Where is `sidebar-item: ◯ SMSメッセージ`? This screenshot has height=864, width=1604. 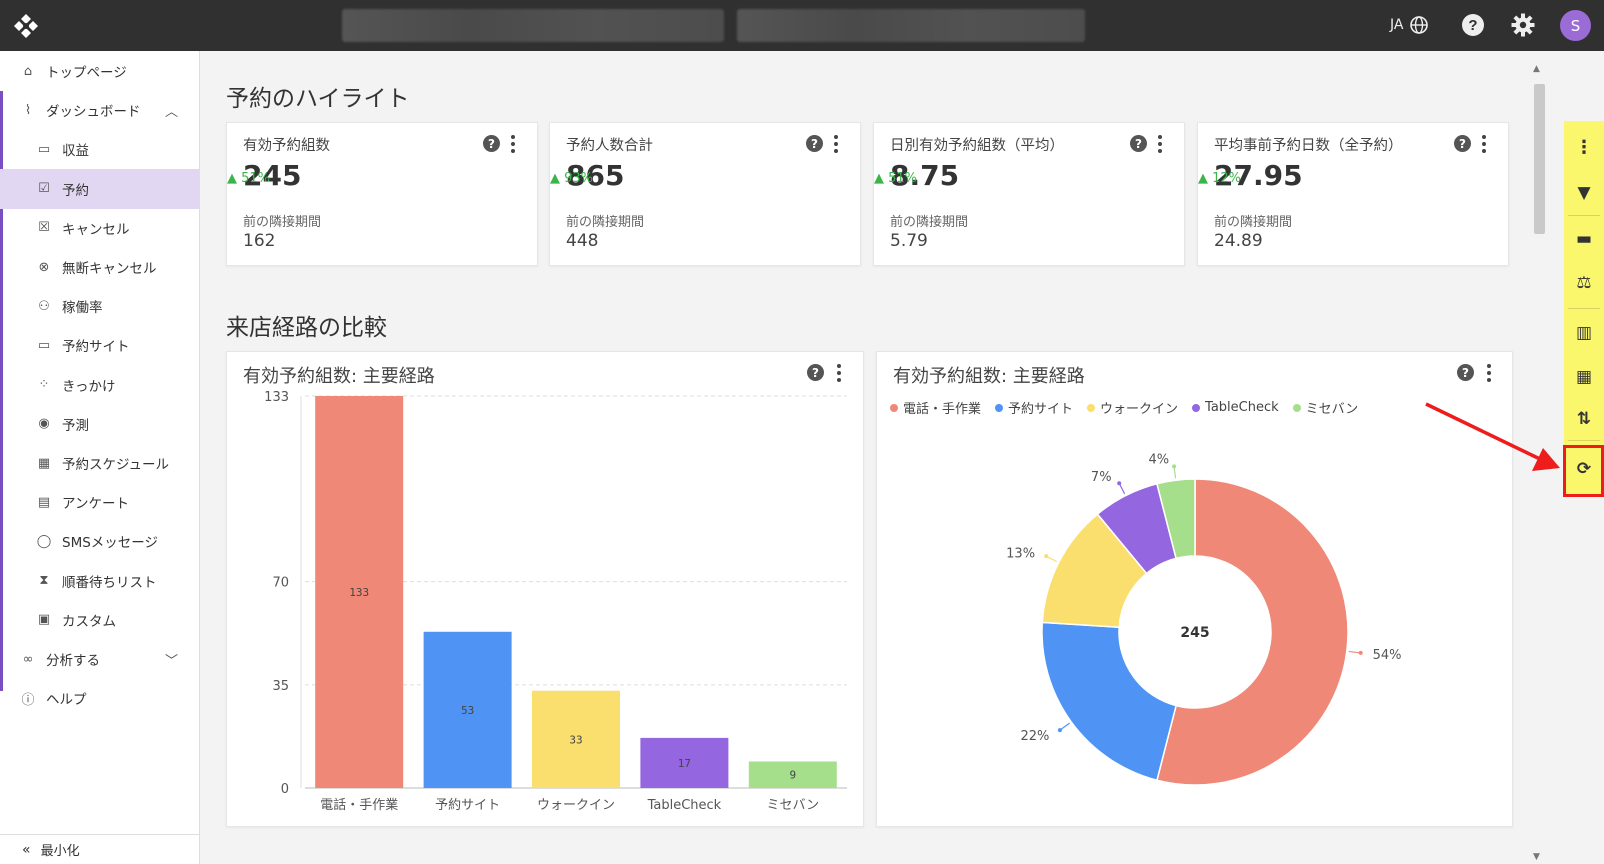 sidebar-item: ◯ SMSメッセージ is located at coordinates (100, 541).